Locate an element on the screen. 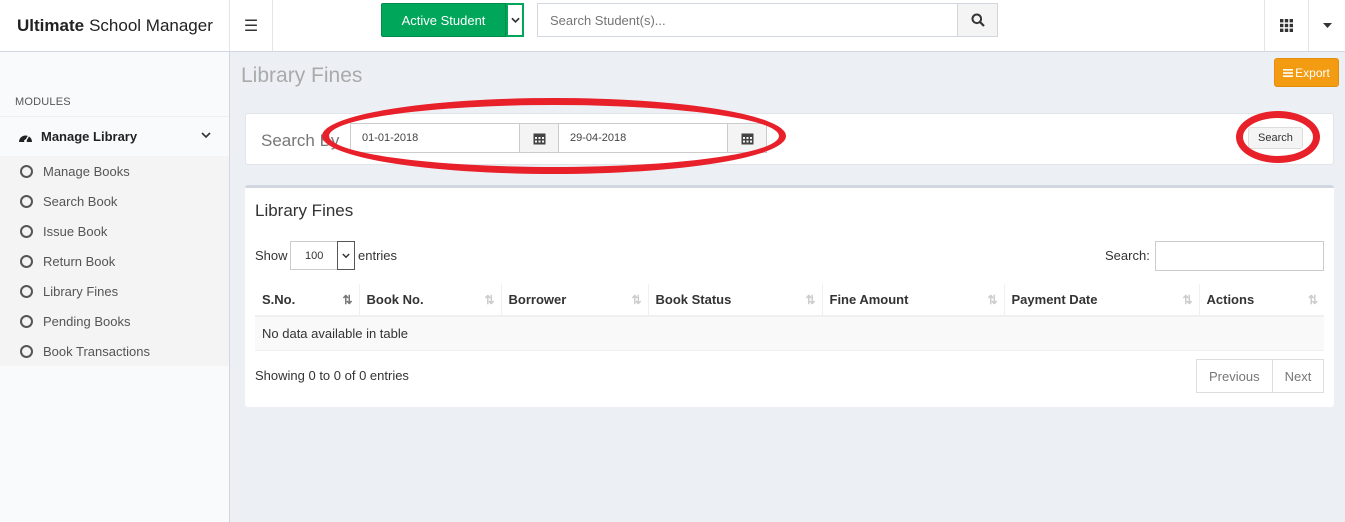 This screenshot has height=522, width=1345. empty-table-message: No data available in table is located at coordinates (789, 333).